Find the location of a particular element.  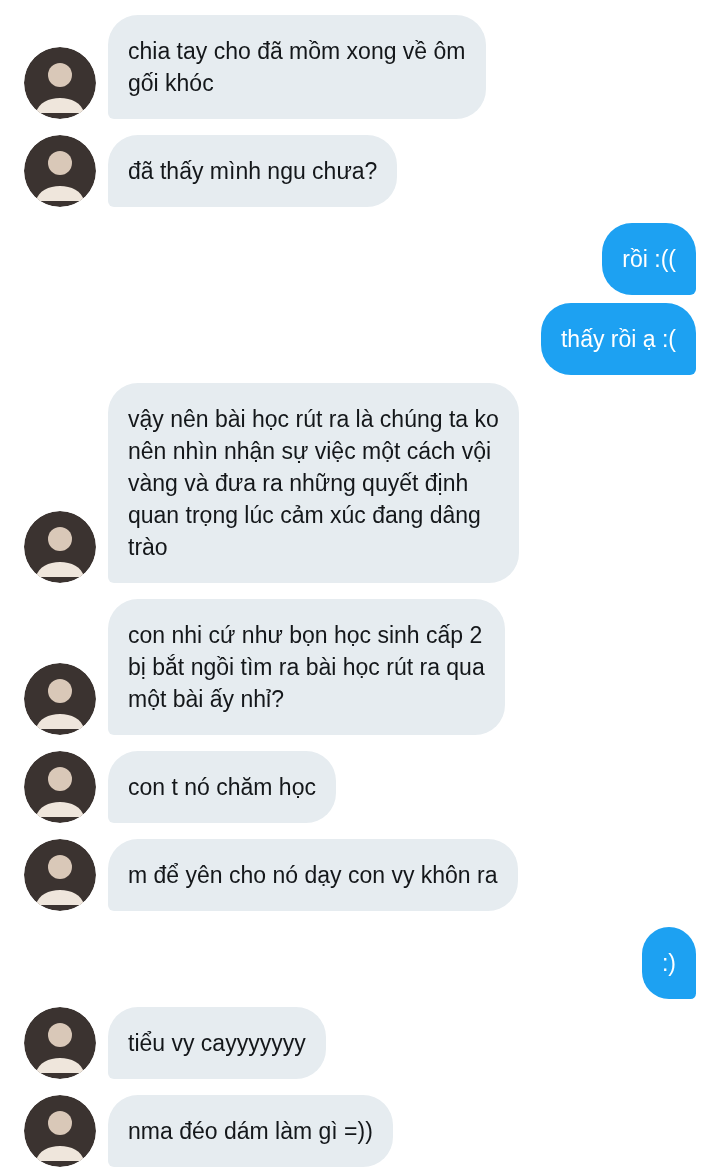

sent-message: :) is located at coordinates (668, 963).